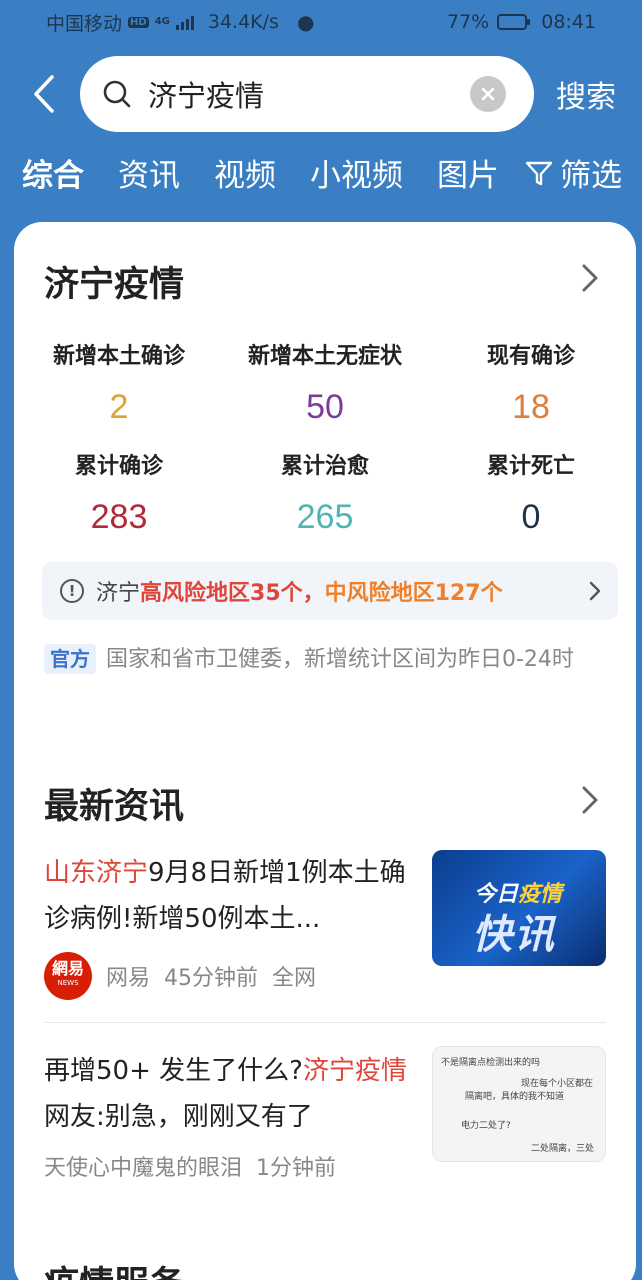 The height and width of the screenshot is (1280, 642). I want to click on back-button, so click(44, 94).